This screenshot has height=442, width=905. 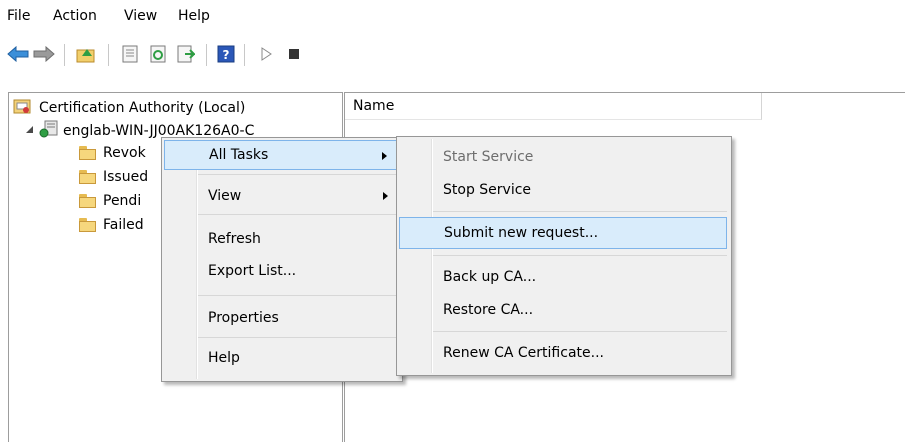 I want to click on menu-item-help: Help, so click(x=281, y=358).